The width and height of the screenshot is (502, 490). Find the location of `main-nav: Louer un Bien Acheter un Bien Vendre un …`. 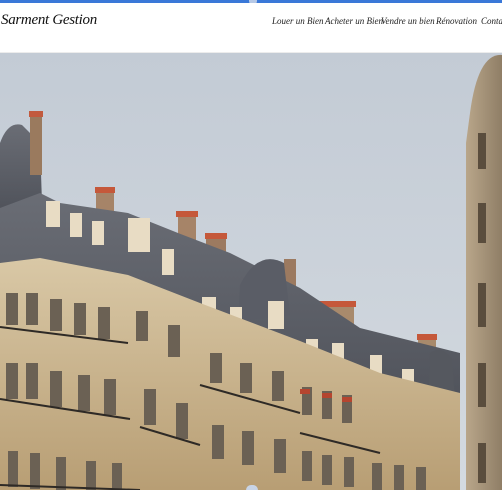

main-nav: Louer un Bien Acheter un Bien Vendre un … is located at coordinates (251, 23).